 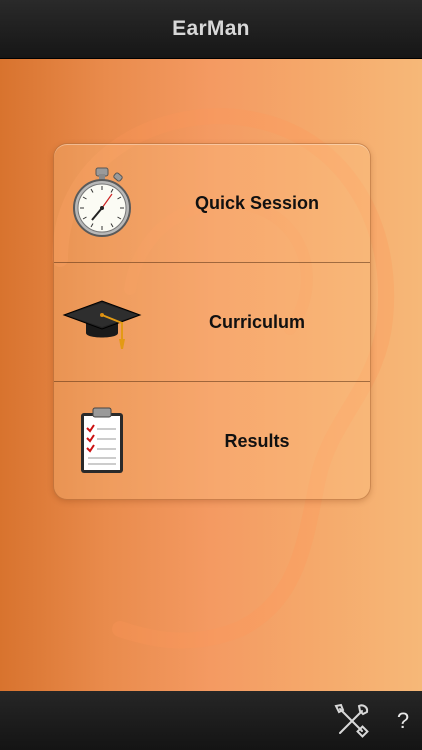 I want to click on stopwatch-icon, so click(x=102, y=202).